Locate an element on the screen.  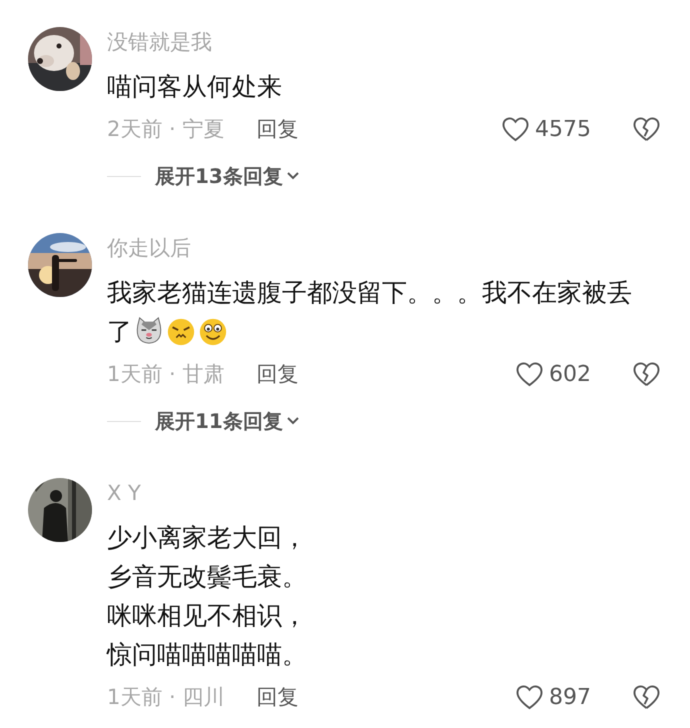
like-count: 602 is located at coordinates (570, 374).